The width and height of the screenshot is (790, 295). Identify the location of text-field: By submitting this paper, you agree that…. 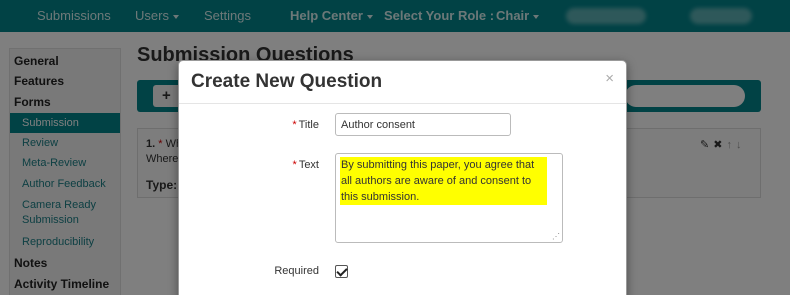
(449, 198).